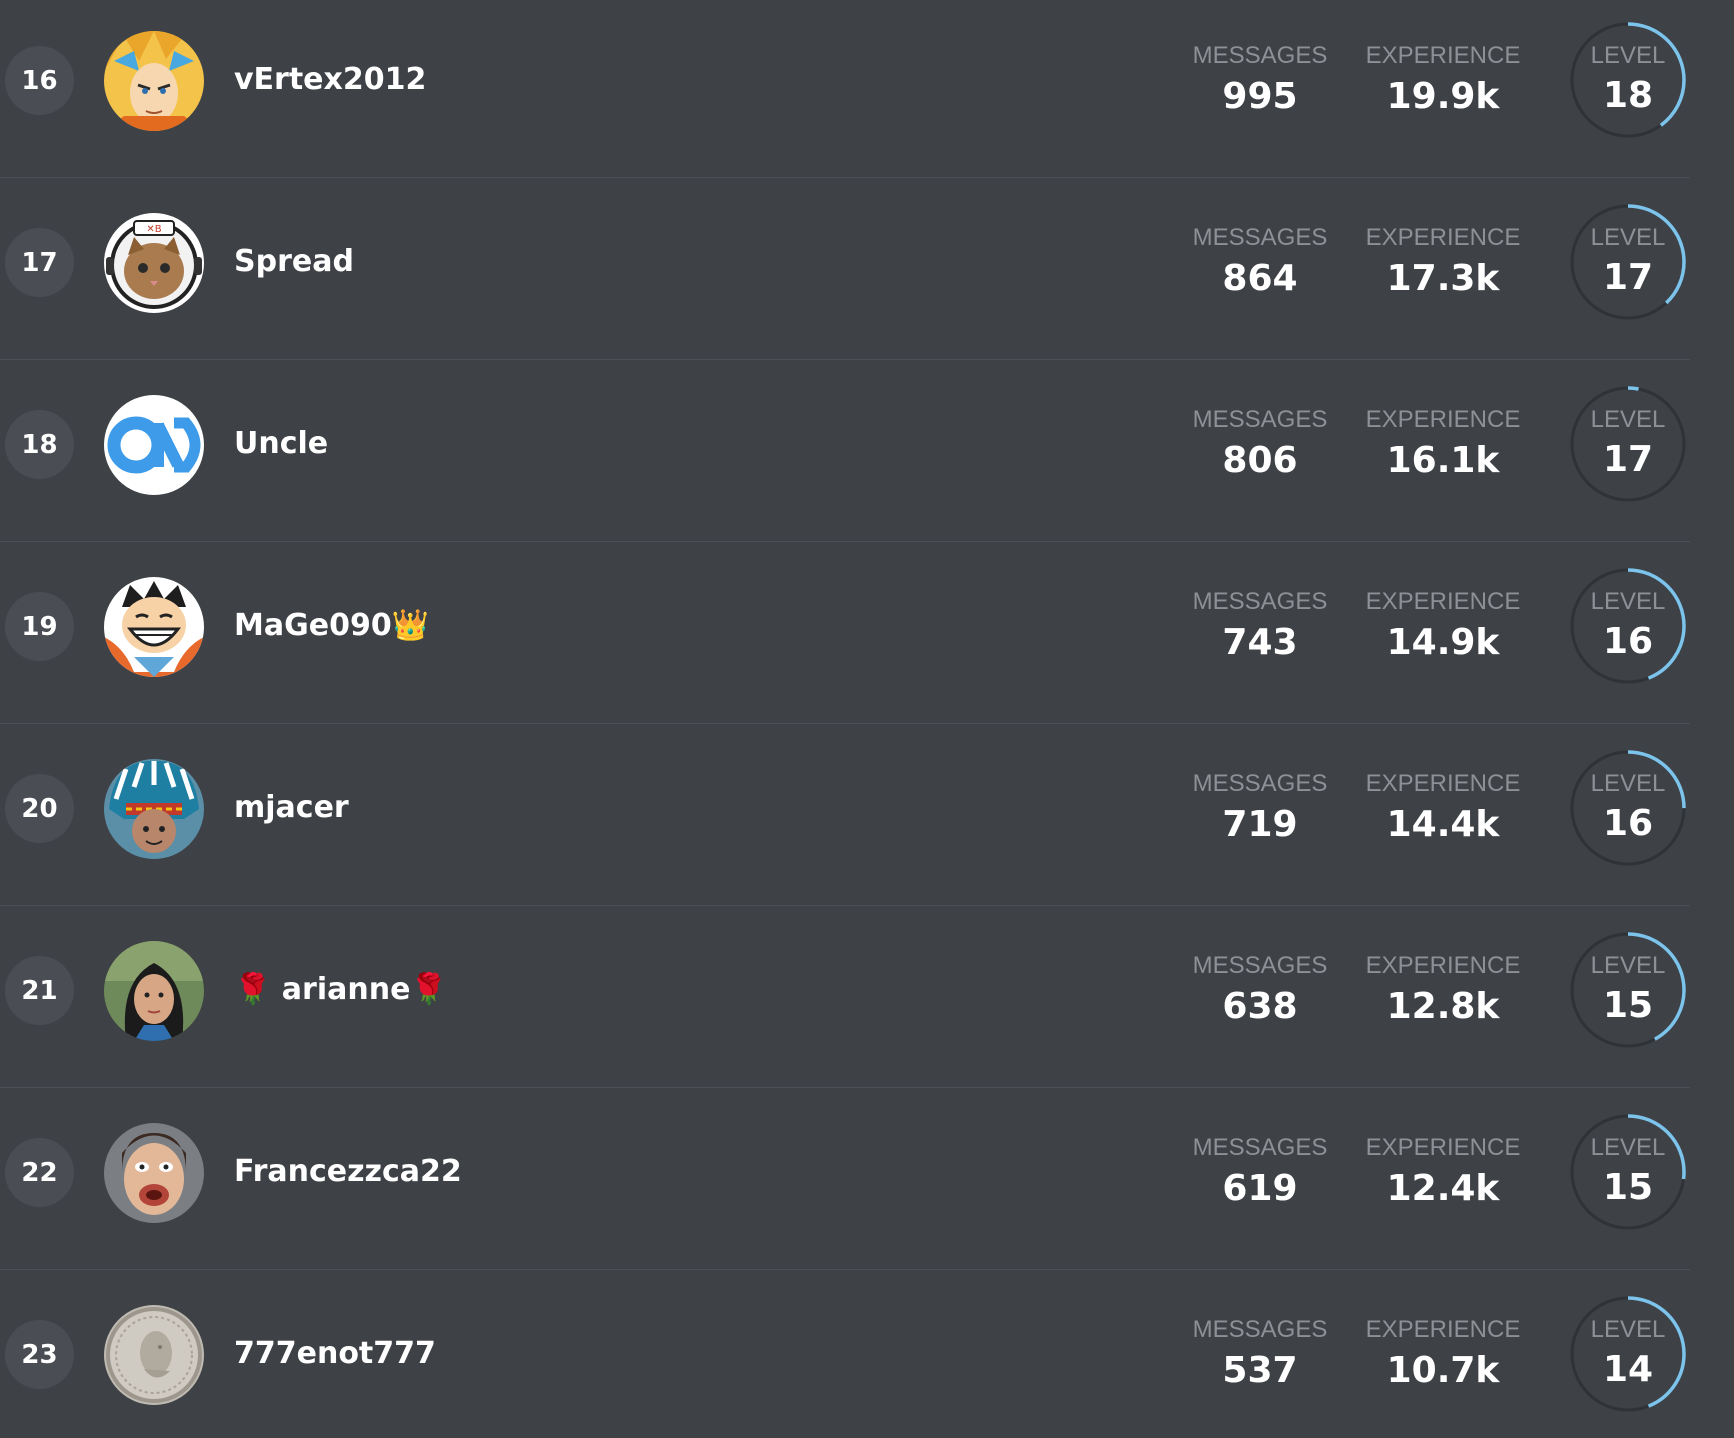 The image size is (1734, 1438). I want to click on messages-stat: MESSAGES 806, so click(1260, 443).